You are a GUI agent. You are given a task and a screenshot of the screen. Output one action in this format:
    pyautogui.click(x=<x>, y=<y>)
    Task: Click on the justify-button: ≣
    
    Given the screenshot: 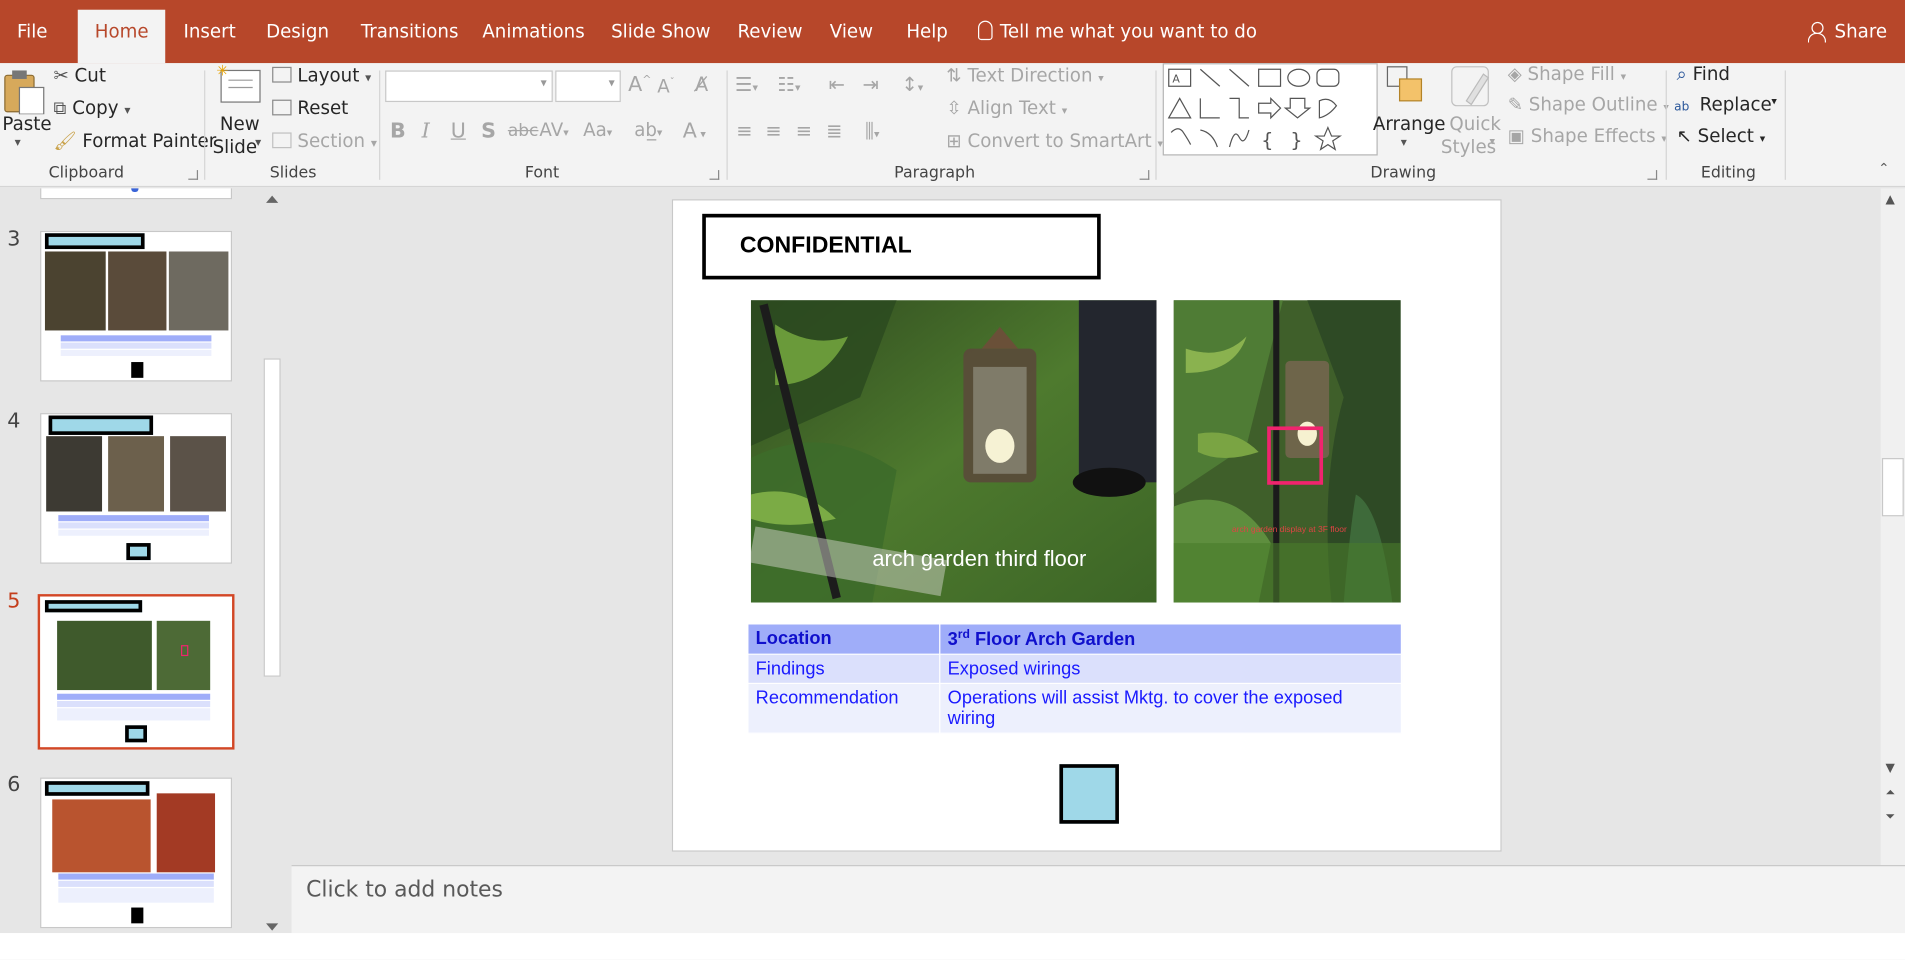 What is the action you would take?
    pyautogui.click(x=834, y=130)
    